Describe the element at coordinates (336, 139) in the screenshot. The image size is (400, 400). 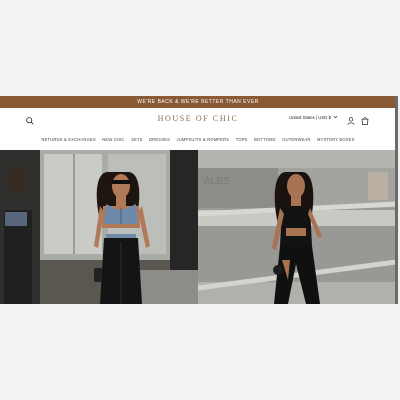
I see `nav-item-mystery-boxes: MYSTERY BOXES` at that location.